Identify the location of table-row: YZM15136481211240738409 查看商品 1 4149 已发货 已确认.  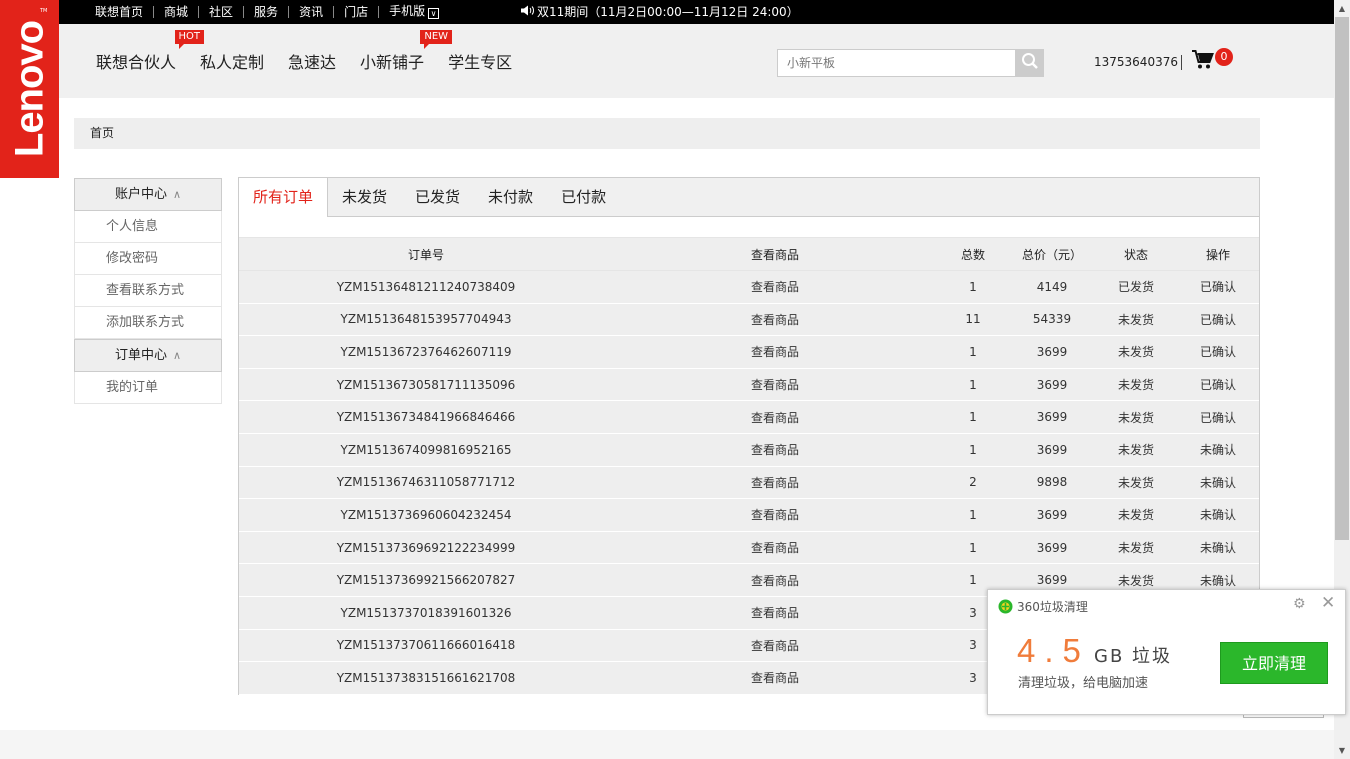
(749, 287).